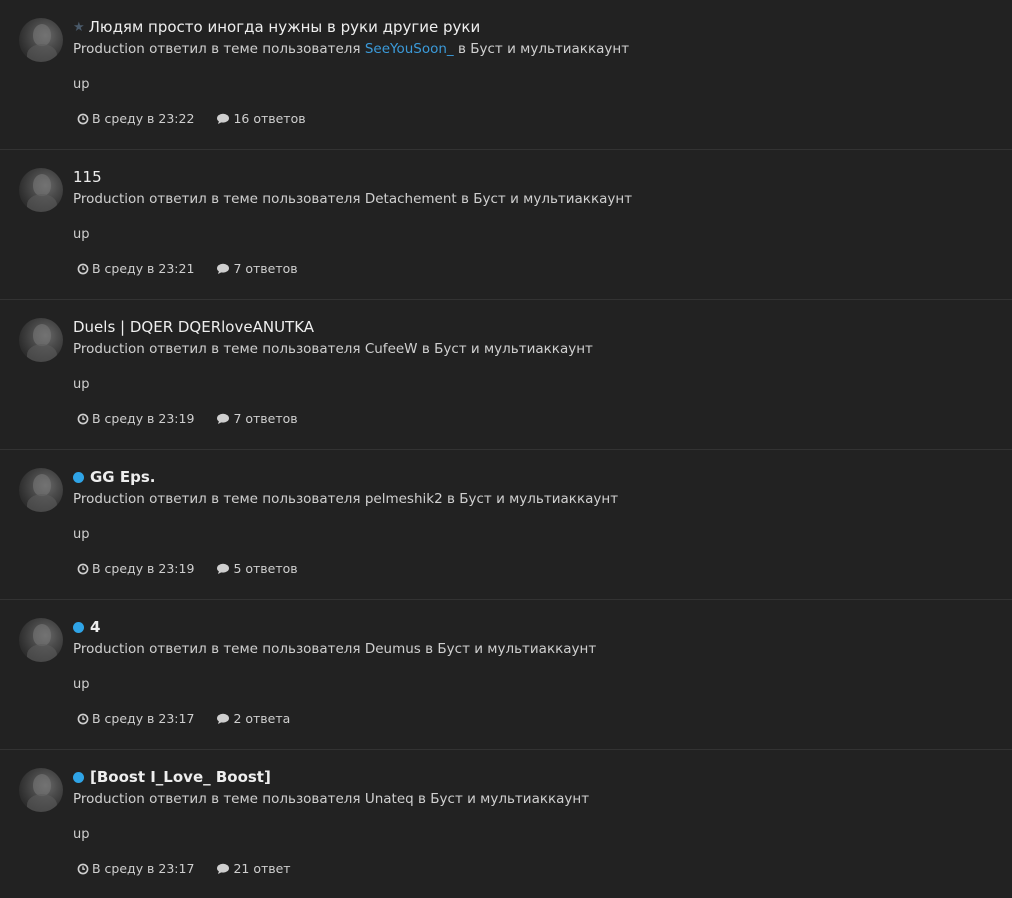 The width and height of the screenshot is (1012, 898). I want to click on topic-title-link: GG Eps., so click(114, 477).